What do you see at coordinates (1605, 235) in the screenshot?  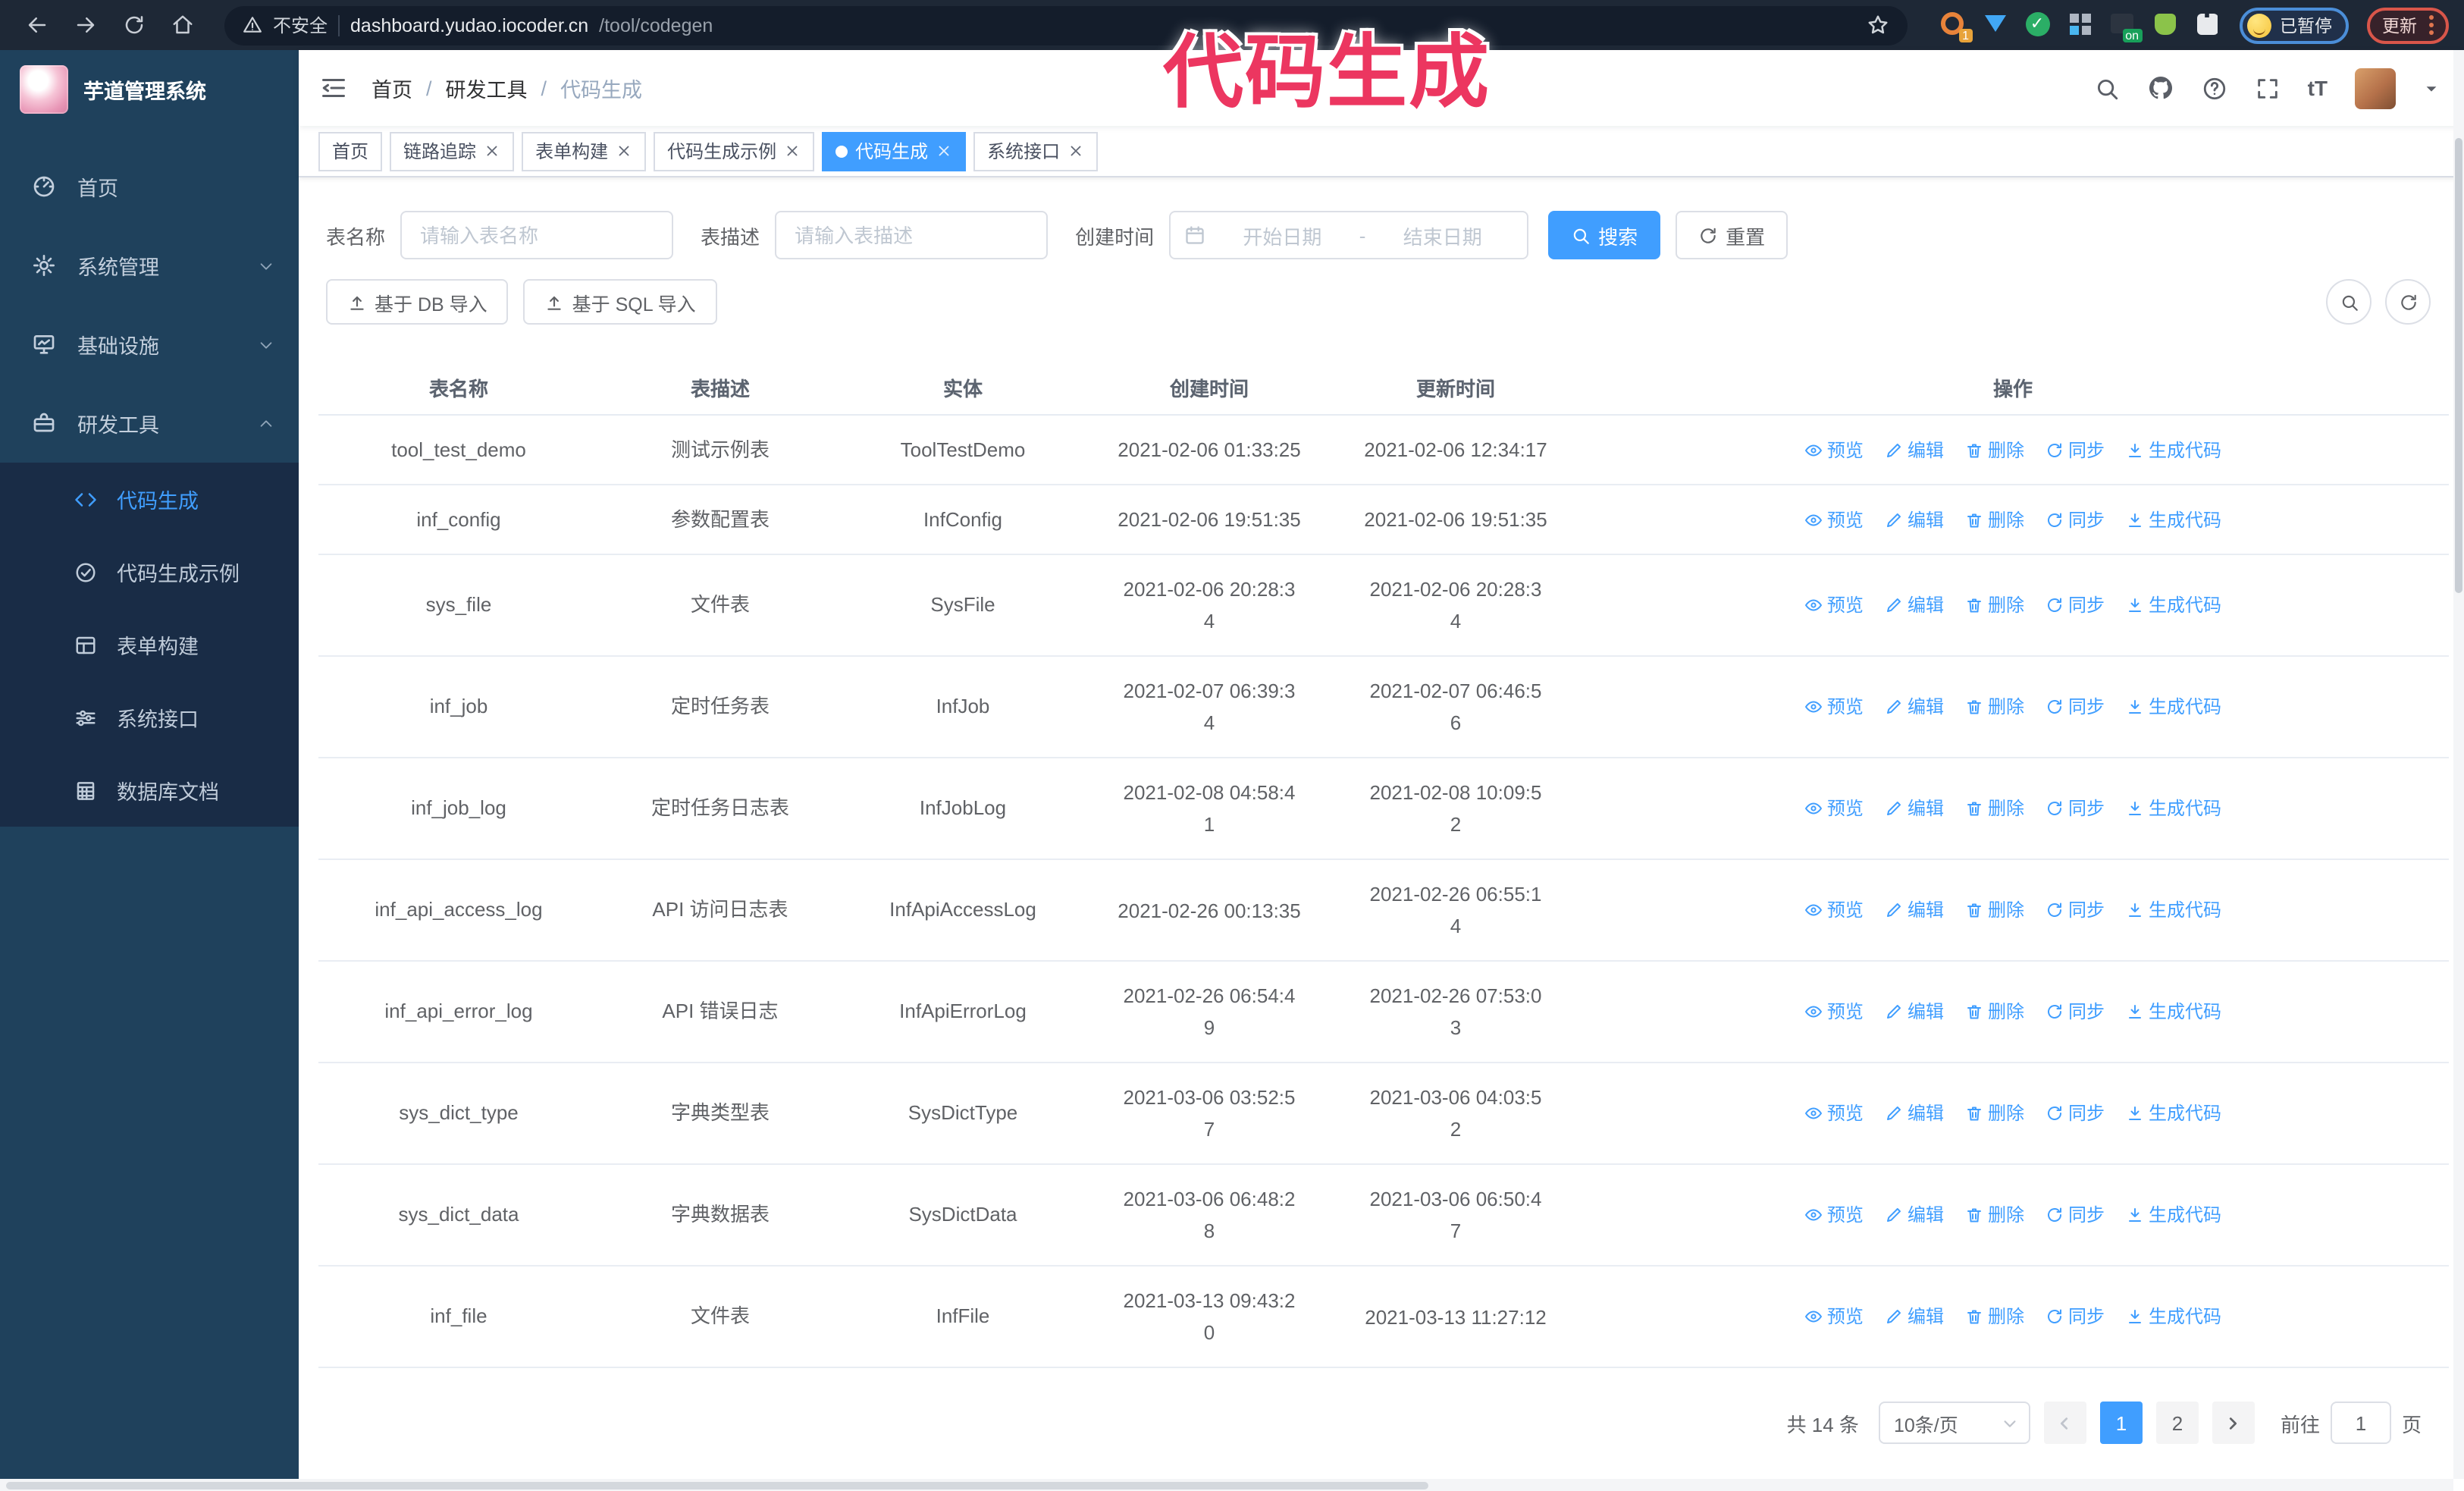 I see `search-button: 搜索` at bounding box center [1605, 235].